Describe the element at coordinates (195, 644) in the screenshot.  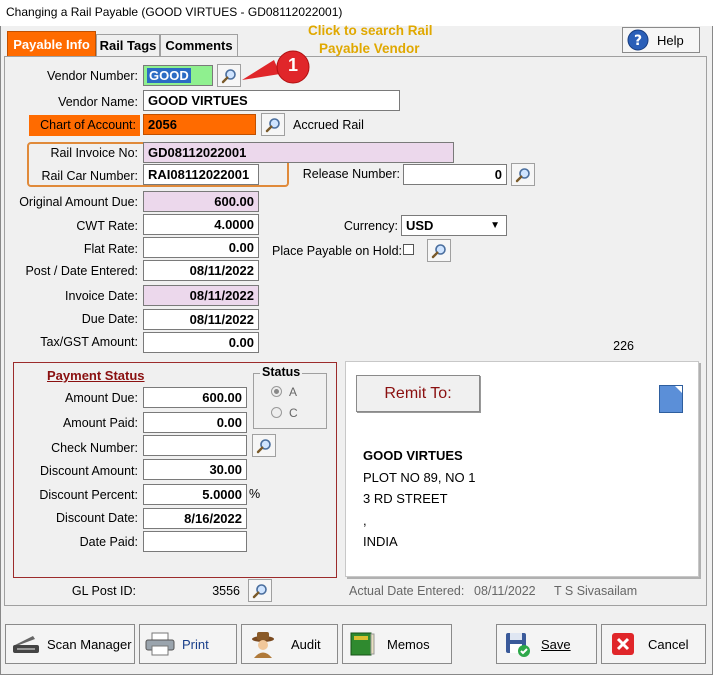
I see `print-label: Print` at that location.